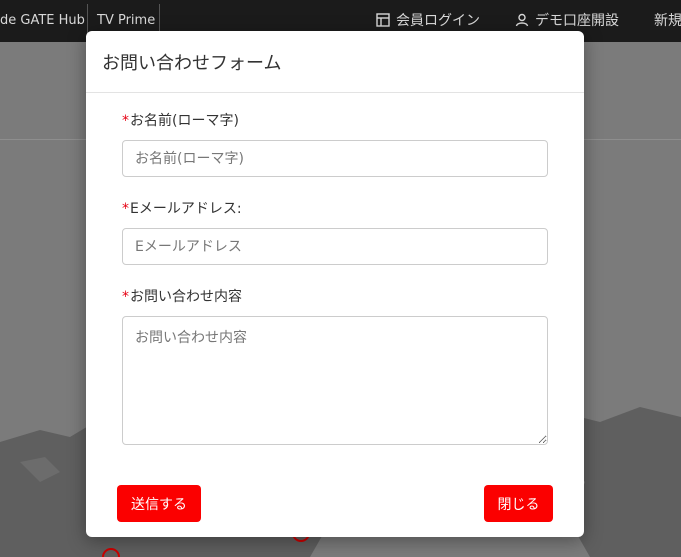 This screenshot has width=681, height=557. What do you see at coordinates (335, 121) in the screenshot?
I see `name-label: *お名前(ローマ字)` at bounding box center [335, 121].